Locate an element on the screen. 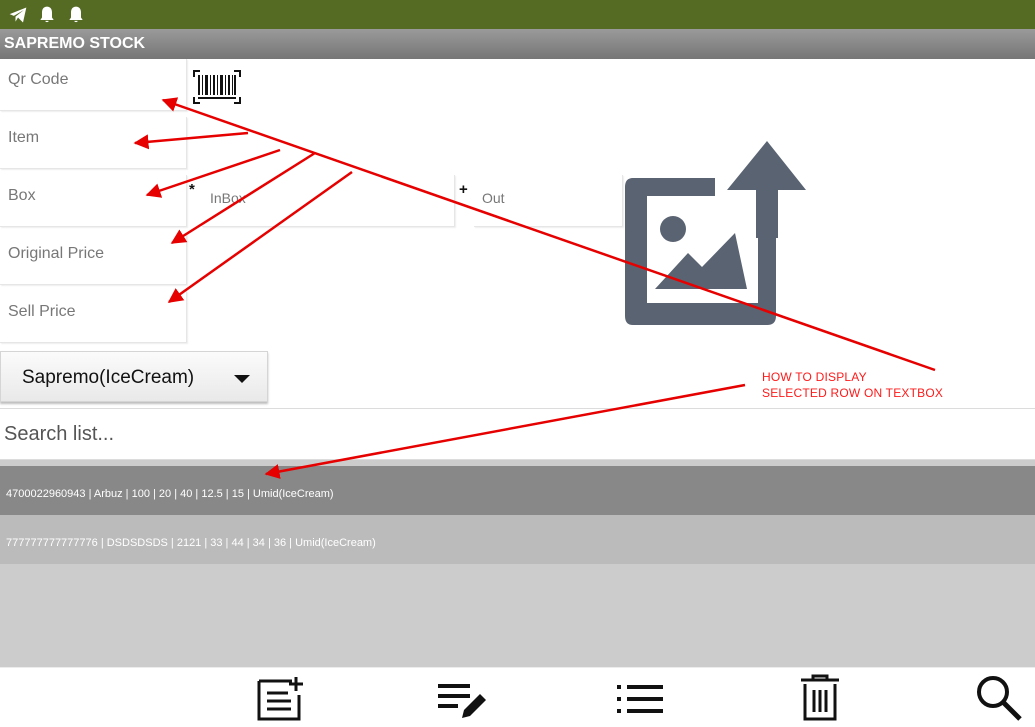  status-bar is located at coordinates (517, 14).